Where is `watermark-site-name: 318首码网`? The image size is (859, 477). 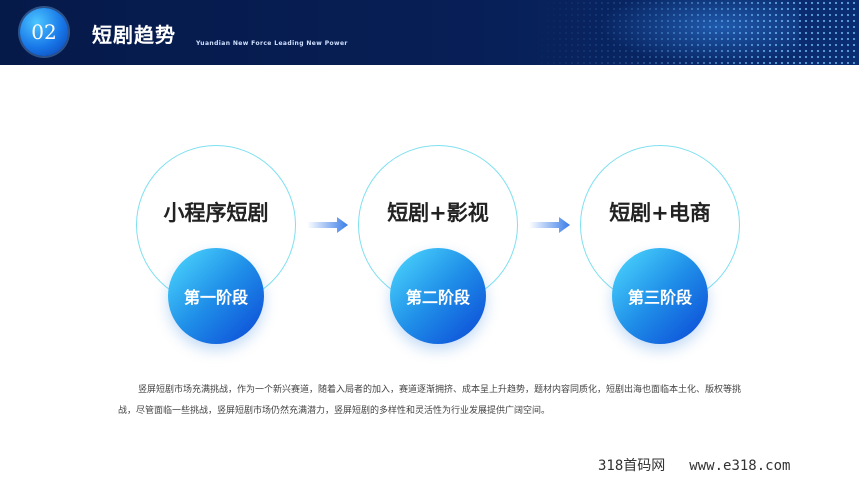 watermark-site-name: 318首码网 is located at coordinates (632, 466).